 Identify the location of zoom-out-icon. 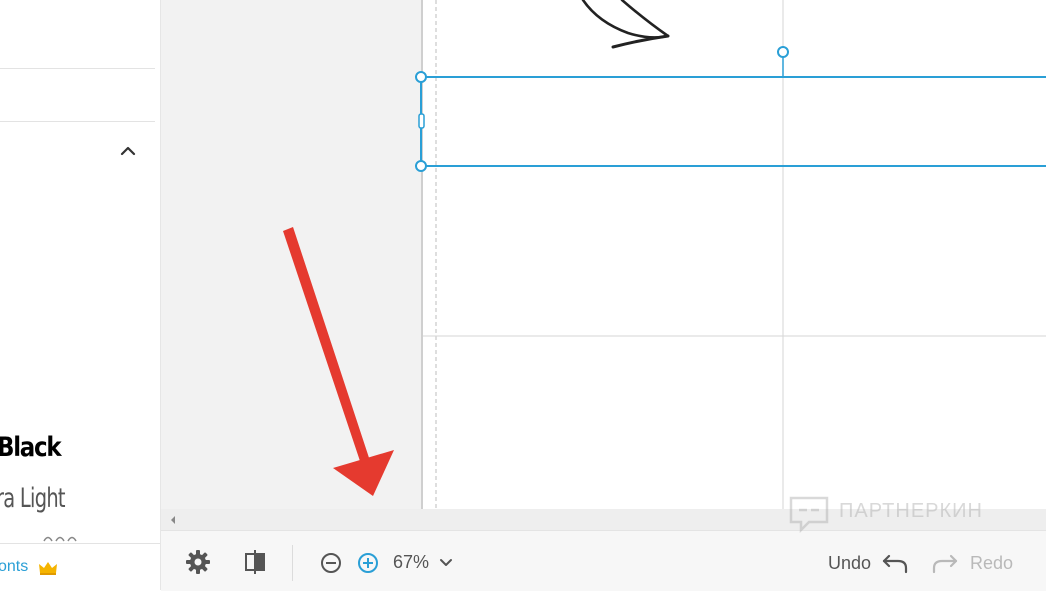
(331, 563).